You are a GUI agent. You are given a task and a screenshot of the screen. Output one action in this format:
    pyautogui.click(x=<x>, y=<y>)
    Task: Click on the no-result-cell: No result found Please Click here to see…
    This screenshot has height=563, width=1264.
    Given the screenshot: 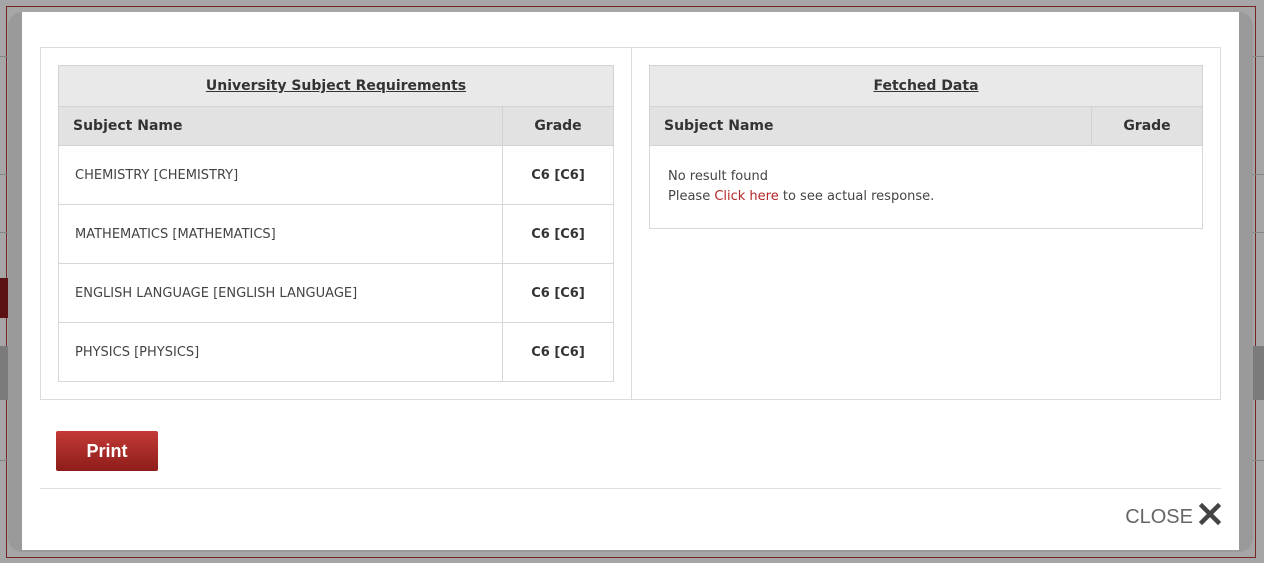 What is the action you would take?
    pyautogui.click(x=926, y=187)
    